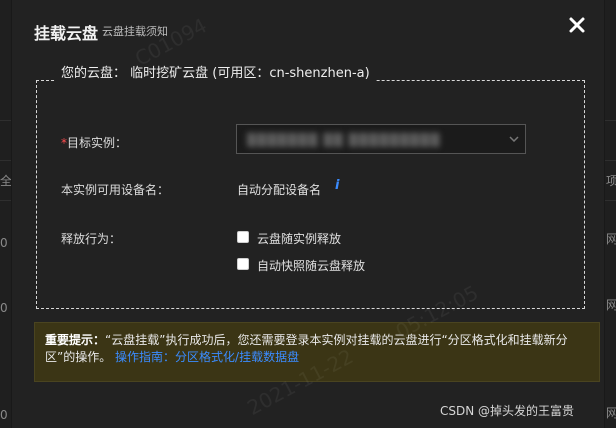  What do you see at coordinates (243, 264) in the screenshot?
I see `auto-snapshot-release-checkbox` at bounding box center [243, 264].